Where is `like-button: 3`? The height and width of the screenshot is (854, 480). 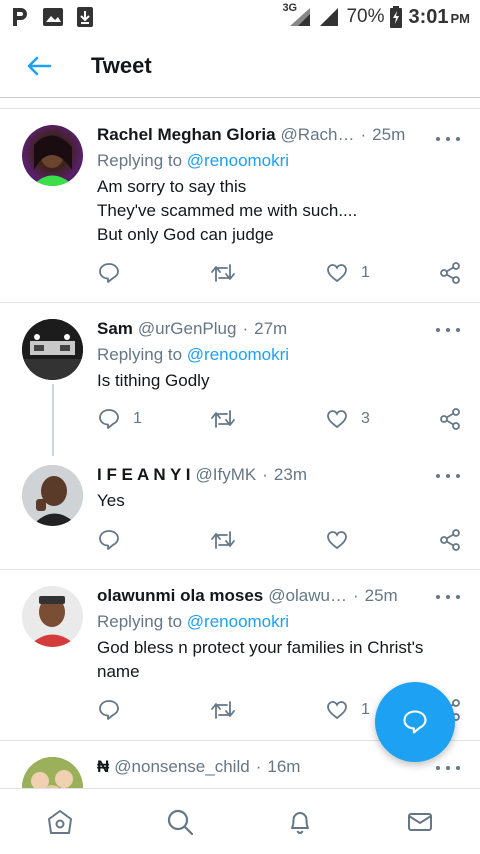
like-button: 3 is located at coordinates (347, 419).